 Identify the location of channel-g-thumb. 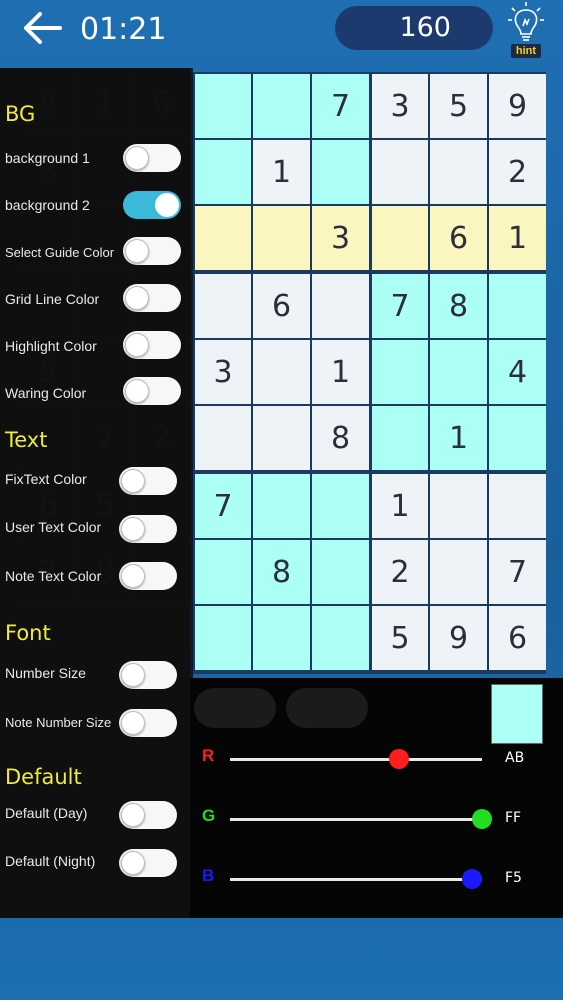
(482, 819).